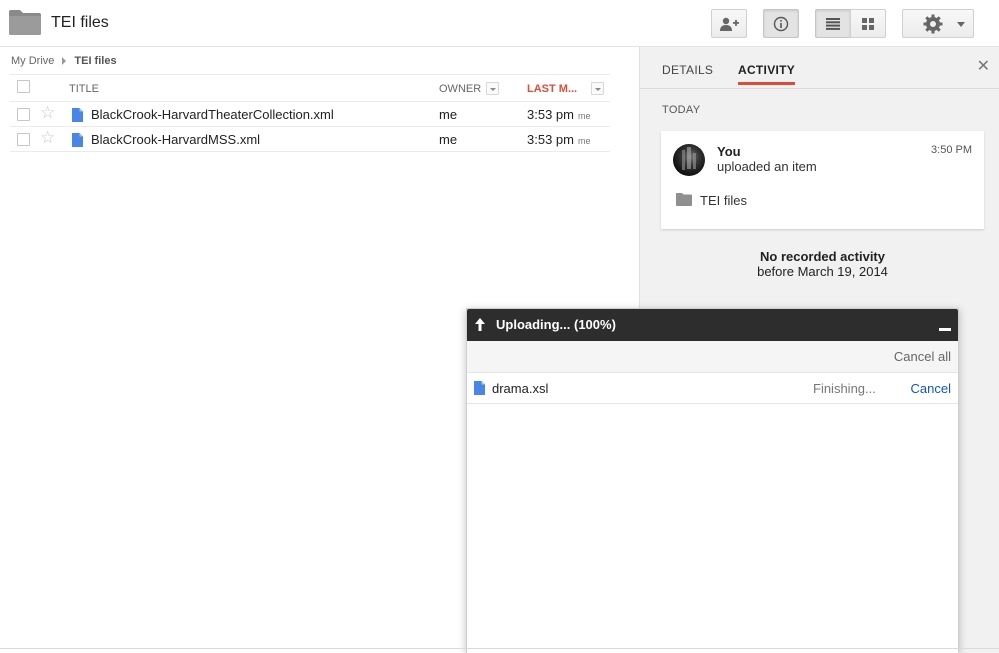 The height and width of the screenshot is (653, 999). Describe the element at coordinates (723, 200) in the screenshot. I see `activity-target: TEI files` at that location.